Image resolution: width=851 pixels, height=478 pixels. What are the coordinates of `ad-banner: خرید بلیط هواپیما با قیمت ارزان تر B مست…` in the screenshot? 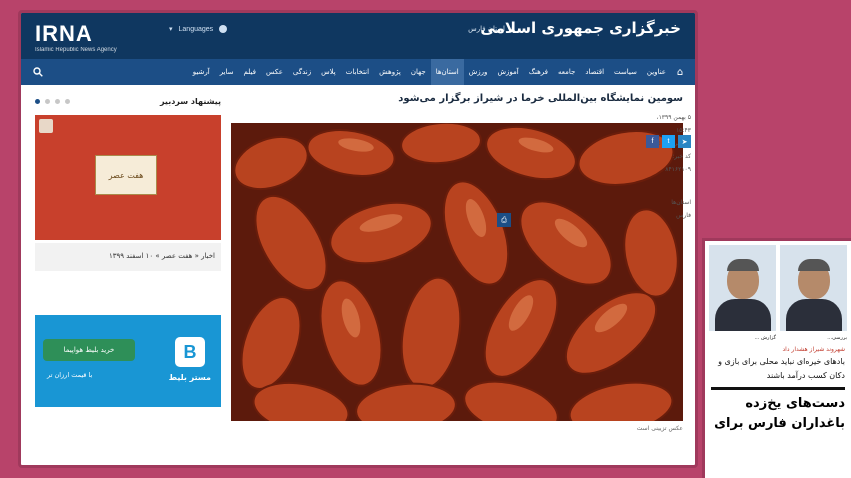 It's located at (128, 361).